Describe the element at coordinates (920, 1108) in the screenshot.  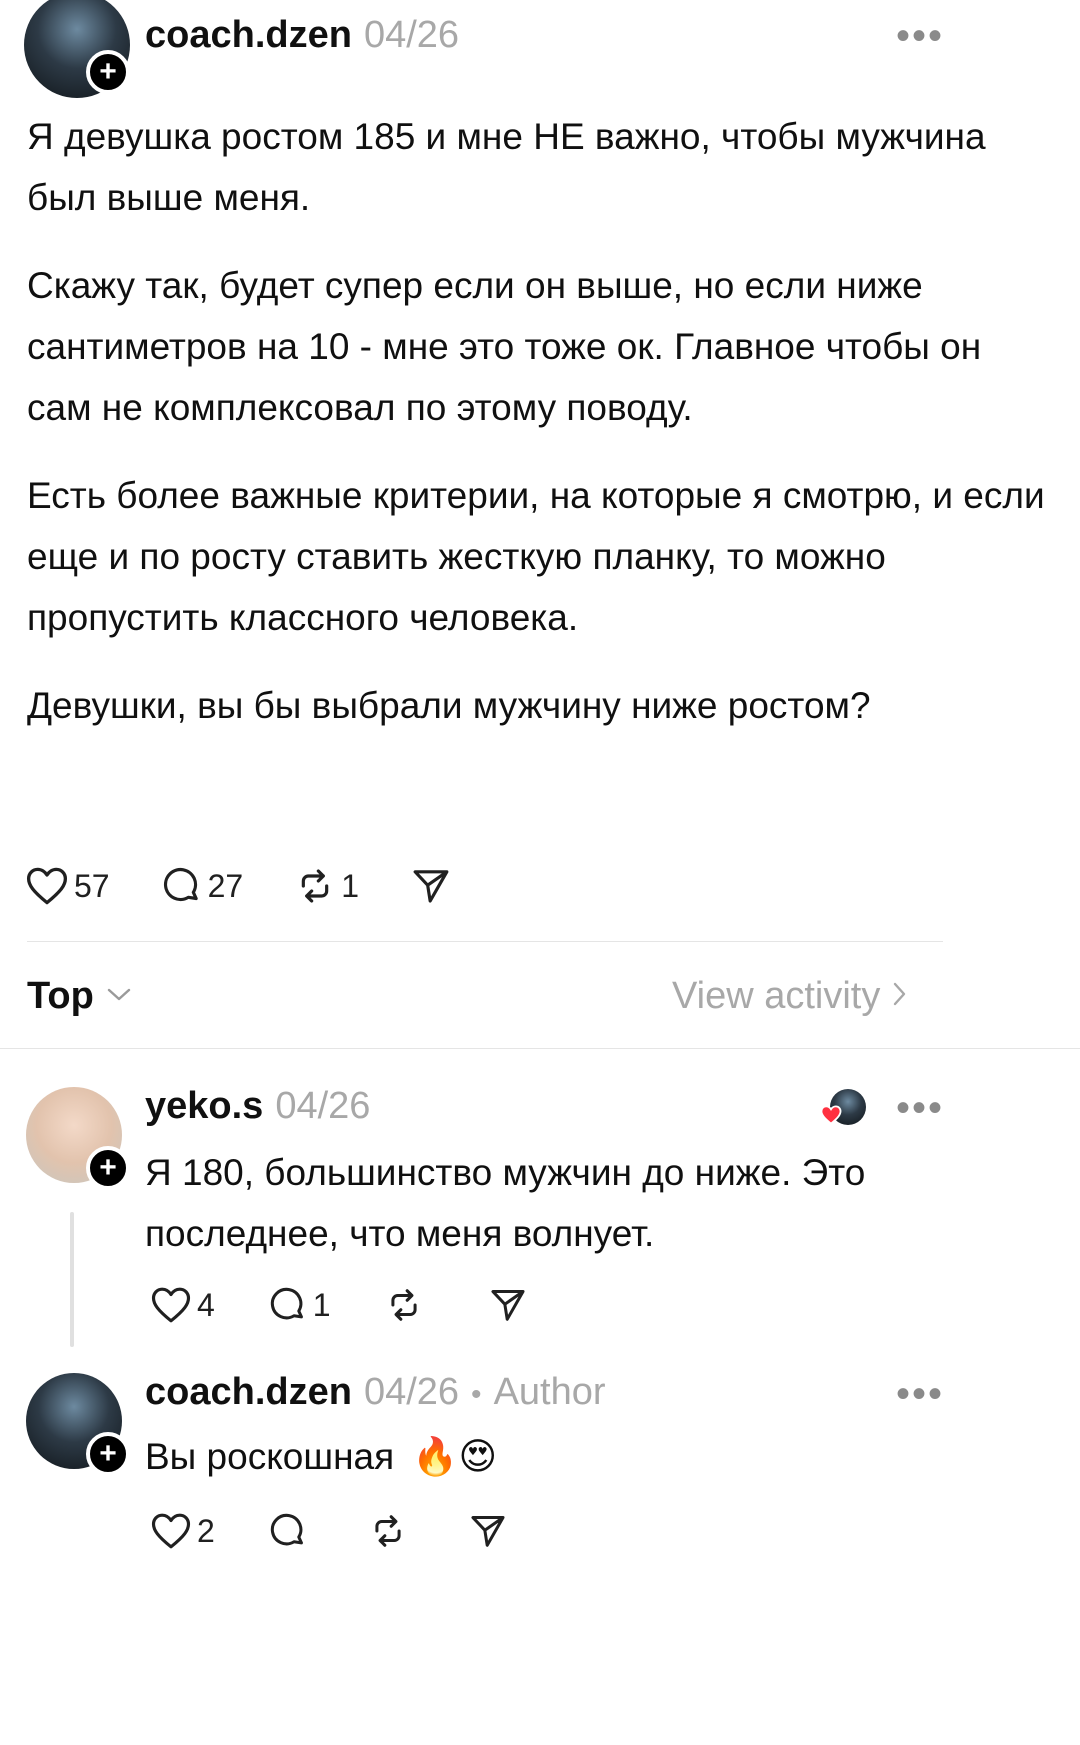
I see `comment-more-icon: •••` at that location.